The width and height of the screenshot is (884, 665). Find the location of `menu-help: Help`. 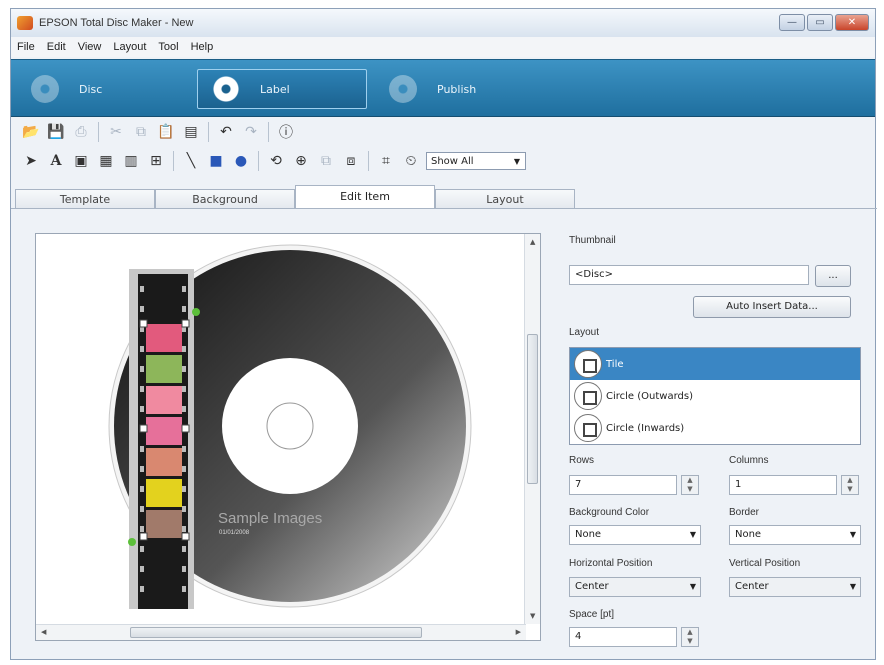

menu-help: Help is located at coordinates (202, 47).